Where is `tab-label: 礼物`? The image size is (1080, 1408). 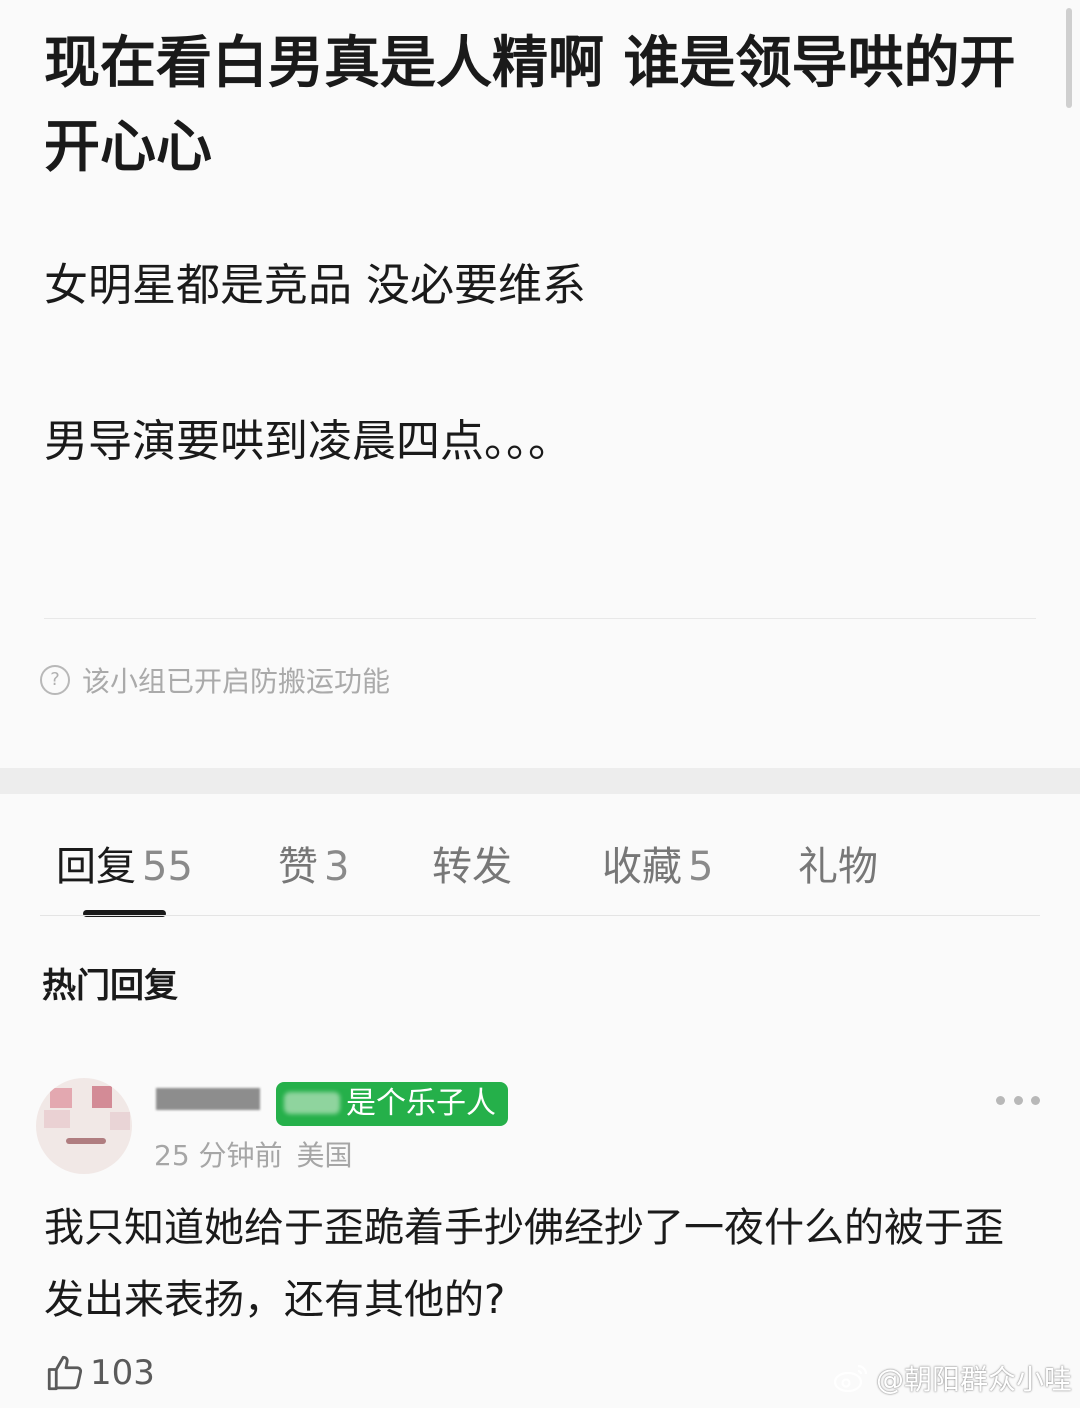
tab-label: 礼物 is located at coordinates (838, 867).